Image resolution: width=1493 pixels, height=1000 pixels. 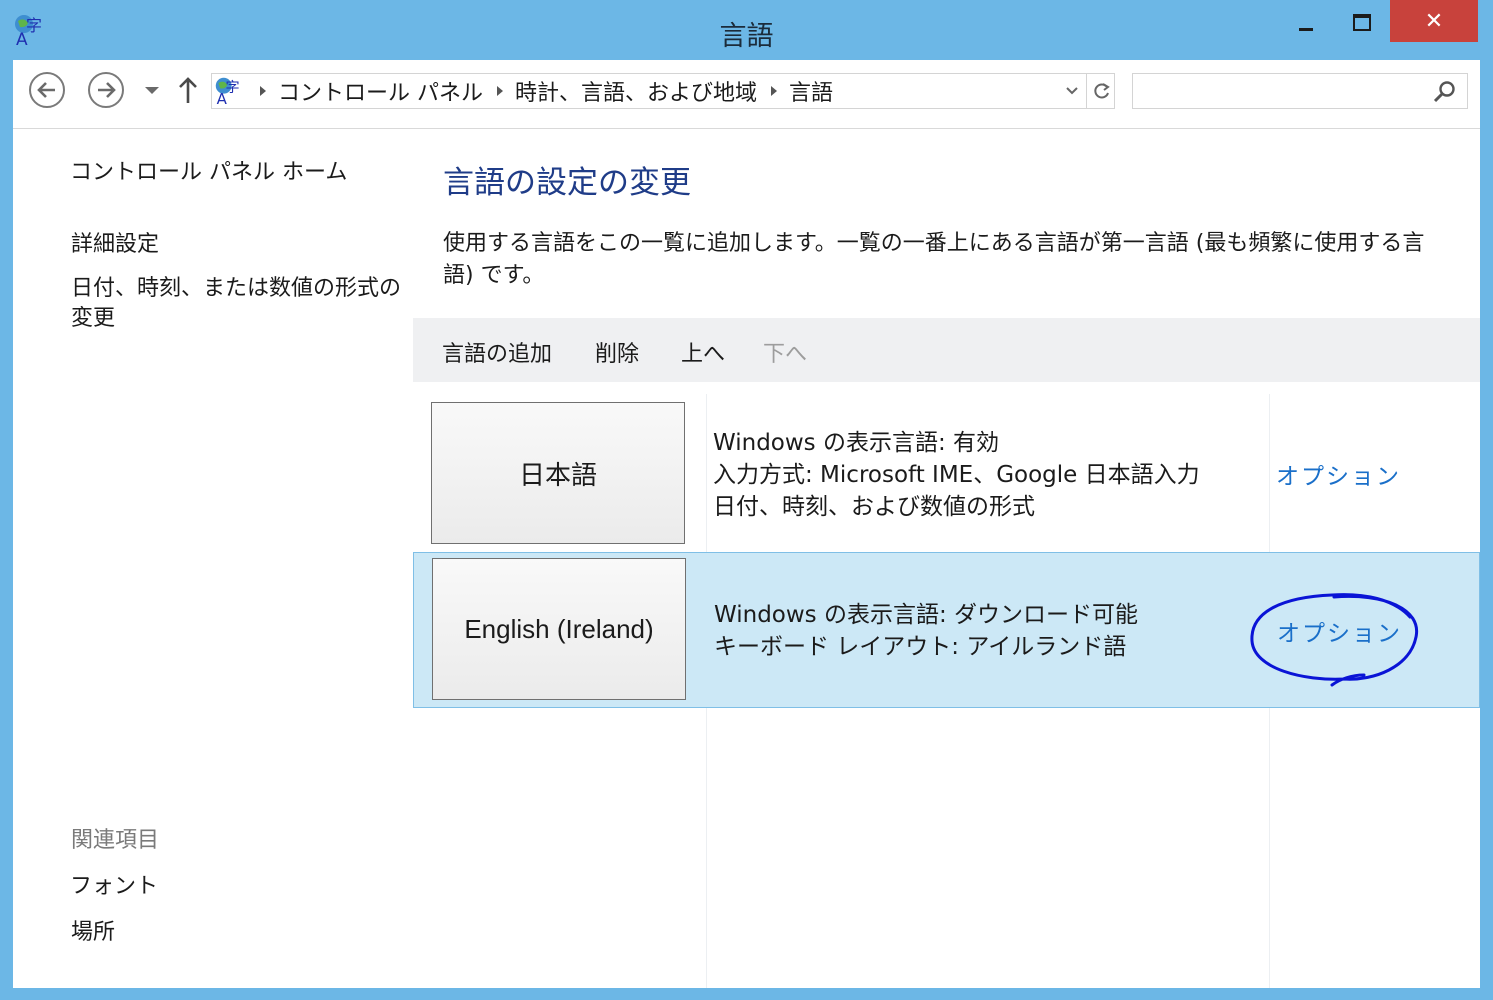 I want to click on breadcrumb-language: 言語, so click(x=811, y=91).